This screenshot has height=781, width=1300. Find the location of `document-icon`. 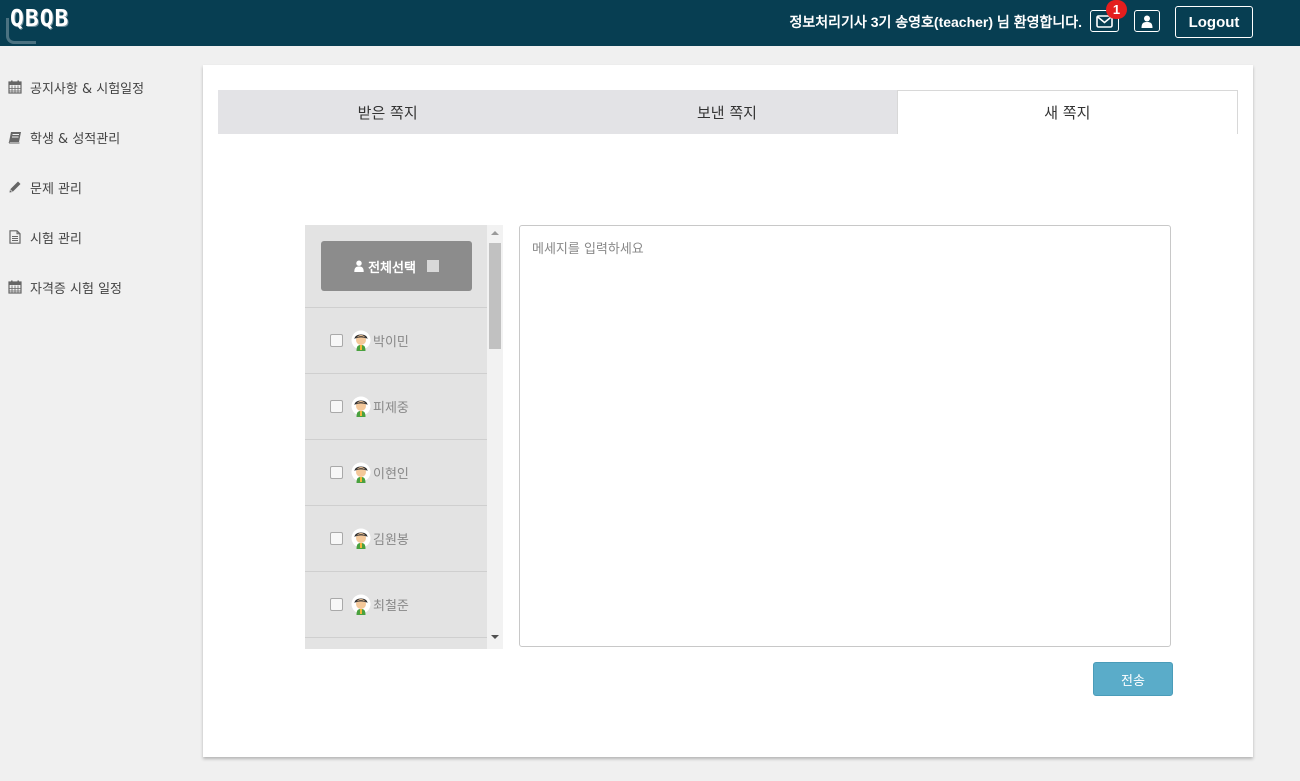

document-icon is located at coordinates (15, 237).